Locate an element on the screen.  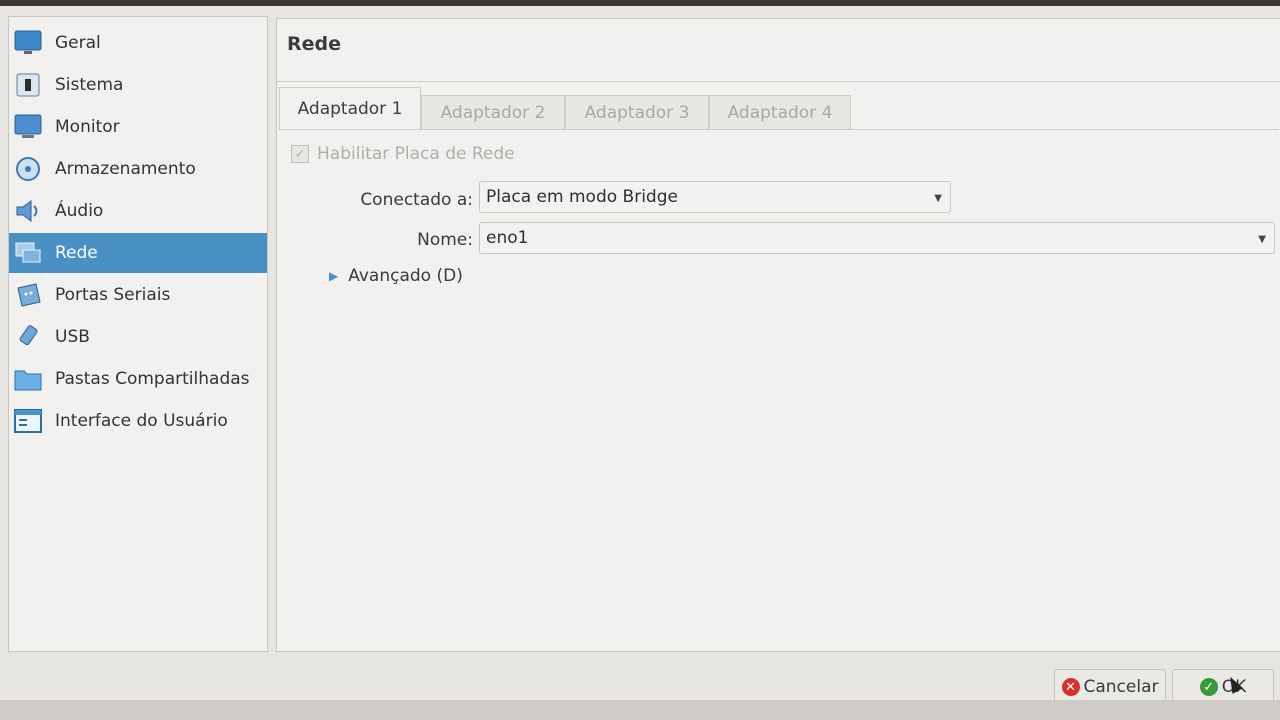
advanced-expander: ▶ Avançado (D) is located at coordinates (396, 276).